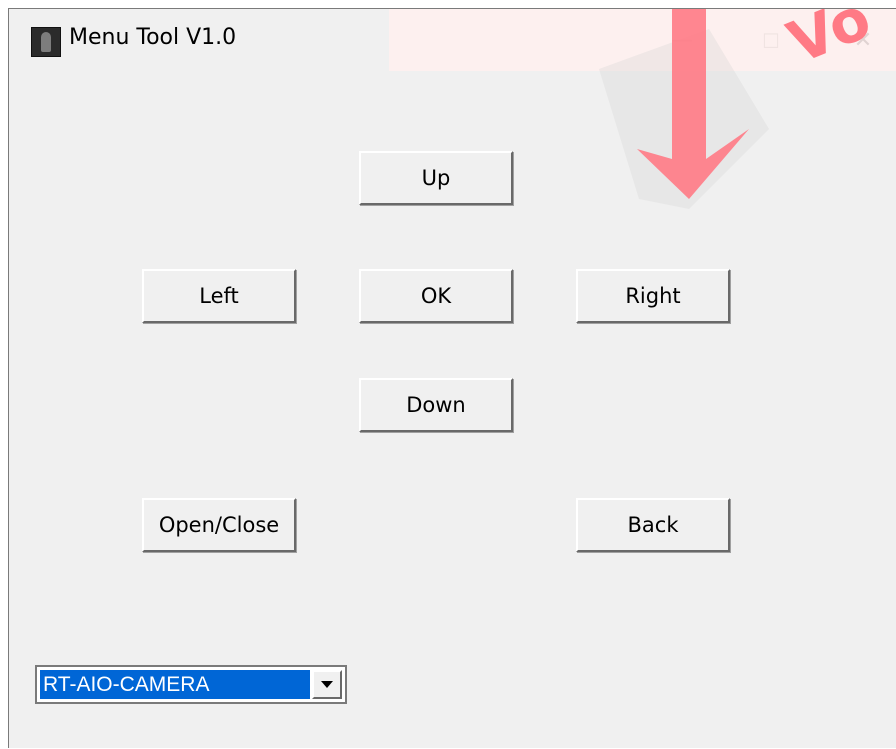 The image size is (896, 749). I want to click on up-button: Up, so click(436, 178).